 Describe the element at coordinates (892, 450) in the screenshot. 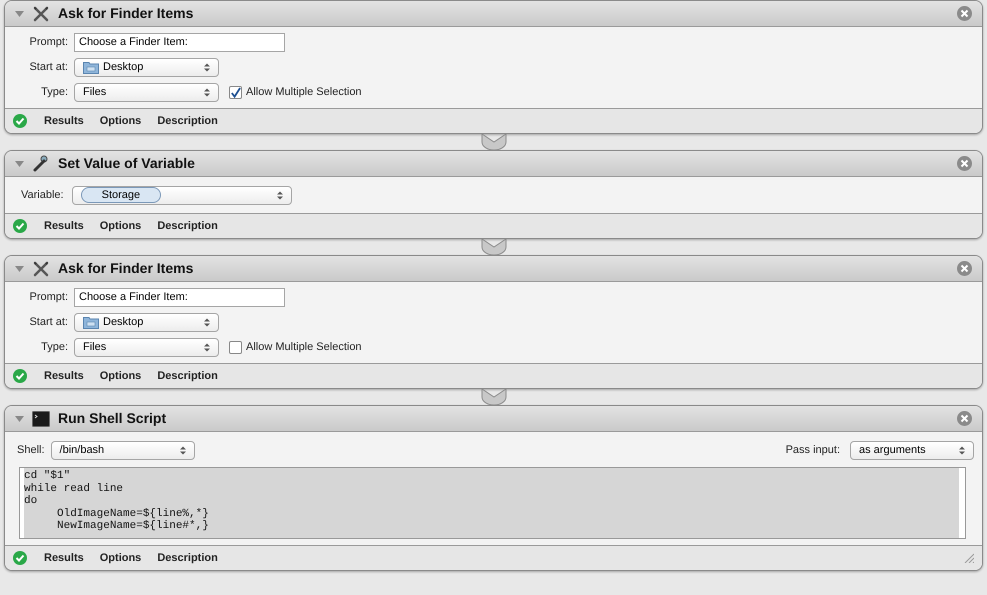

I see `popup-value: as arguments` at that location.